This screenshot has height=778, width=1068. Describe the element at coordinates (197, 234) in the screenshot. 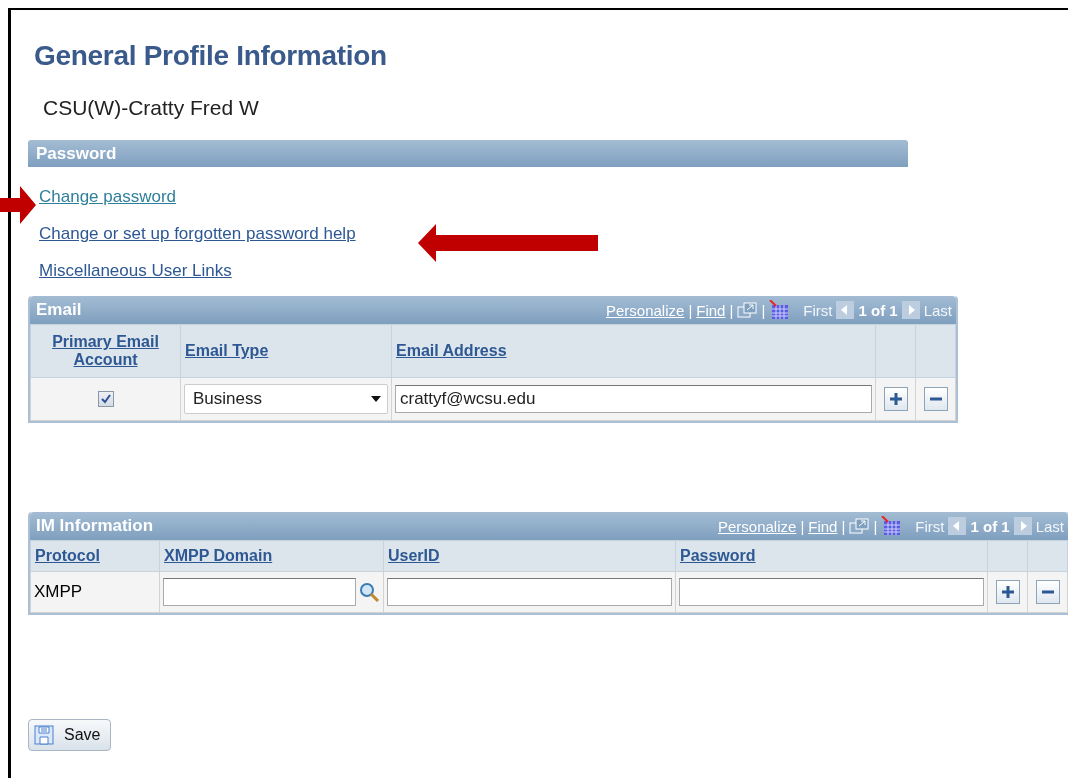

I see `password-link: Change or set up forgotten password help` at that location.